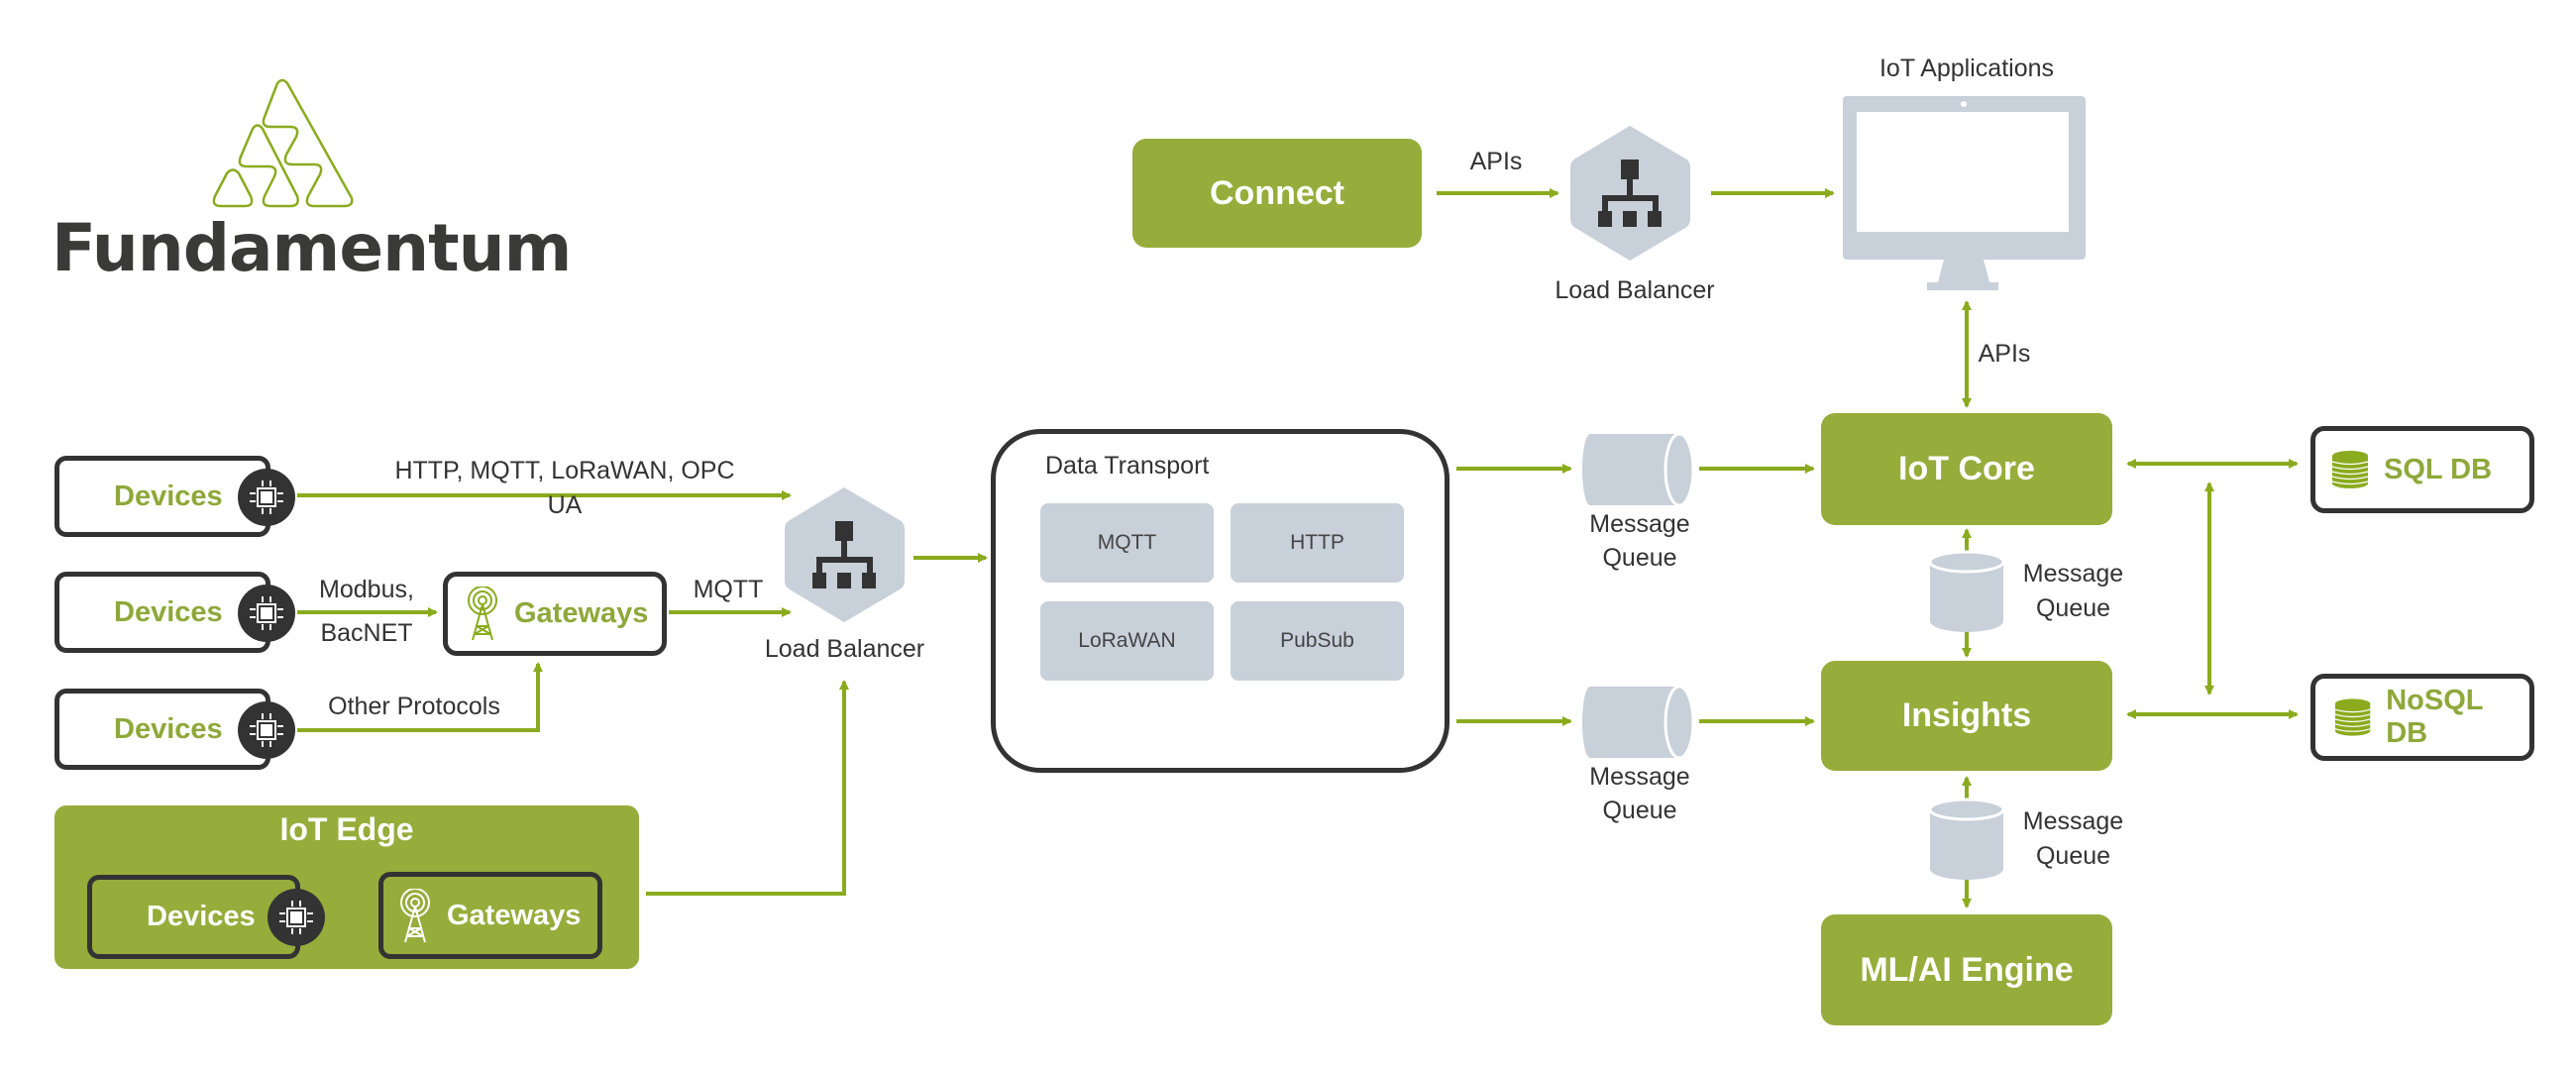 This screenshot has height=1070, width=2576. I want to click on mq4-label-1: Message, so click(2073, 821).